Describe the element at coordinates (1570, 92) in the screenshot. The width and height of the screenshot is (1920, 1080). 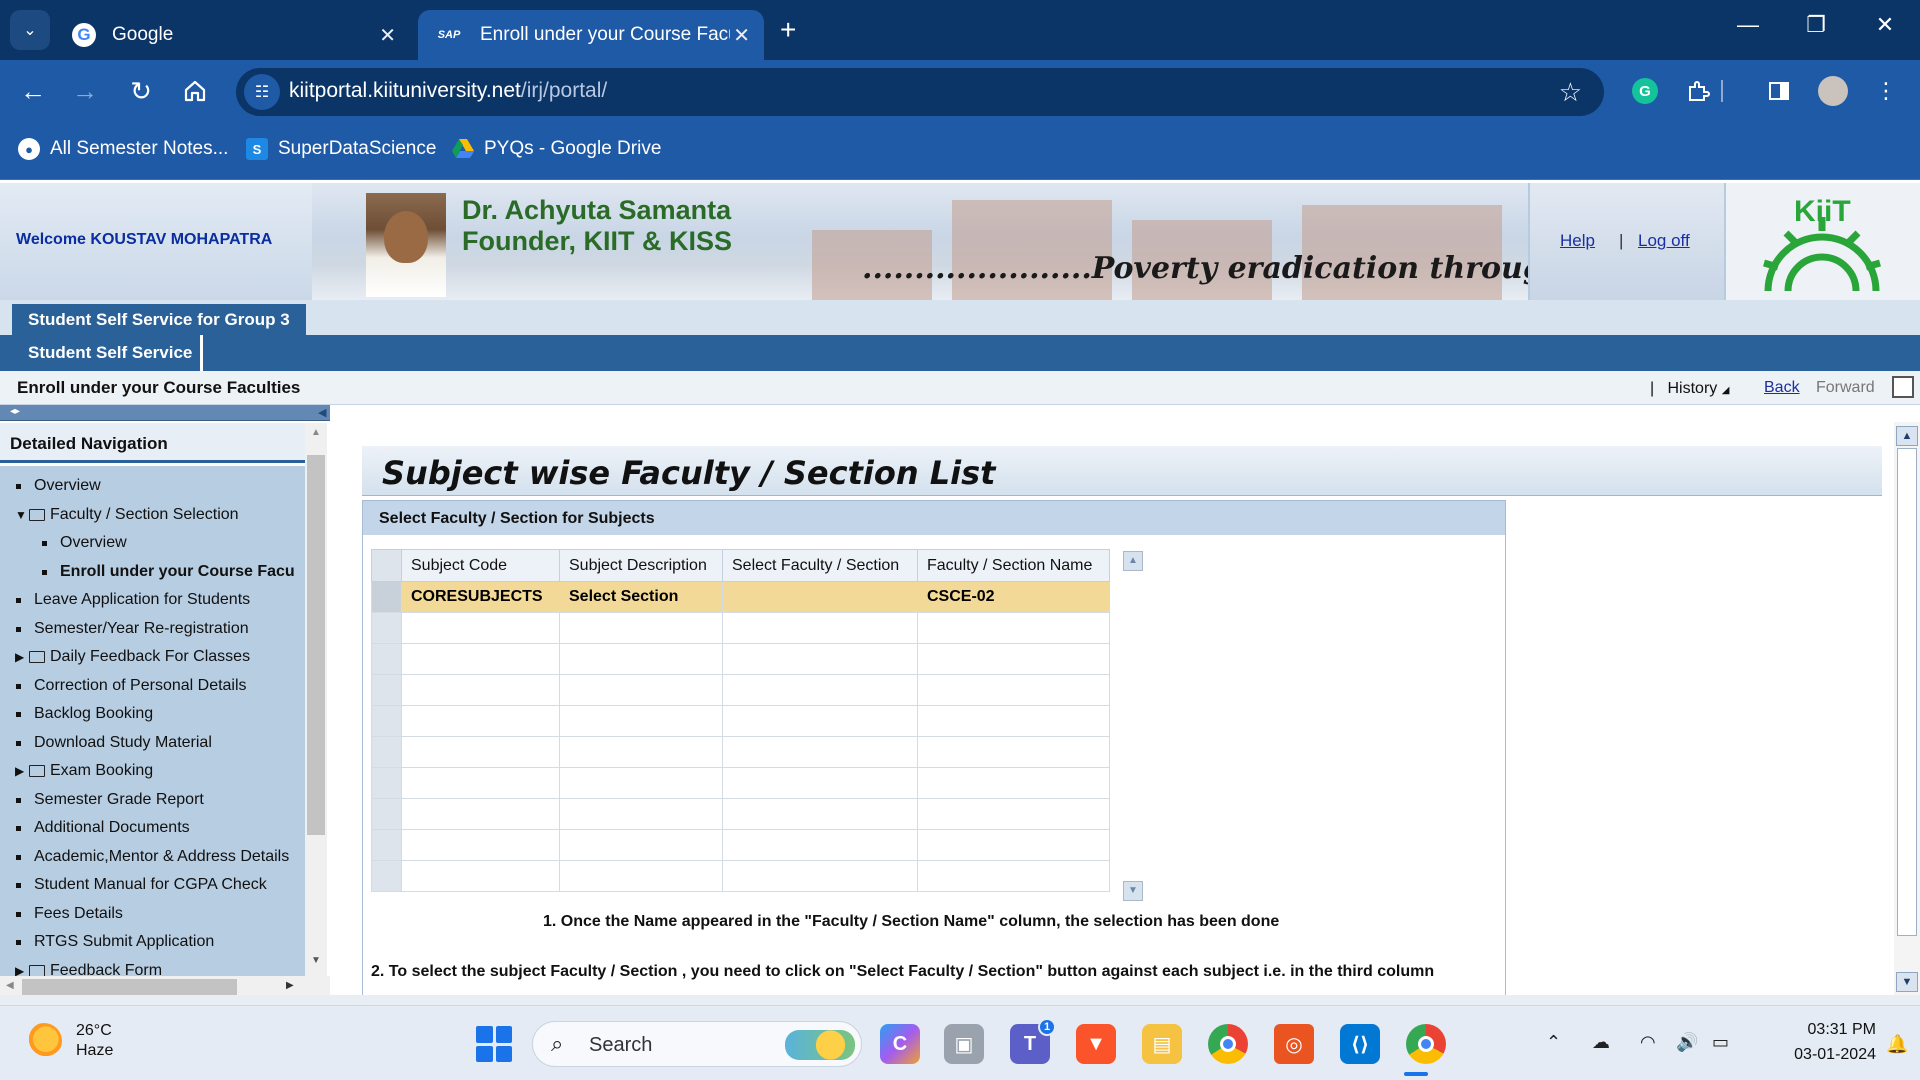
I see `bookmark-star-icon: ☆` at that location.